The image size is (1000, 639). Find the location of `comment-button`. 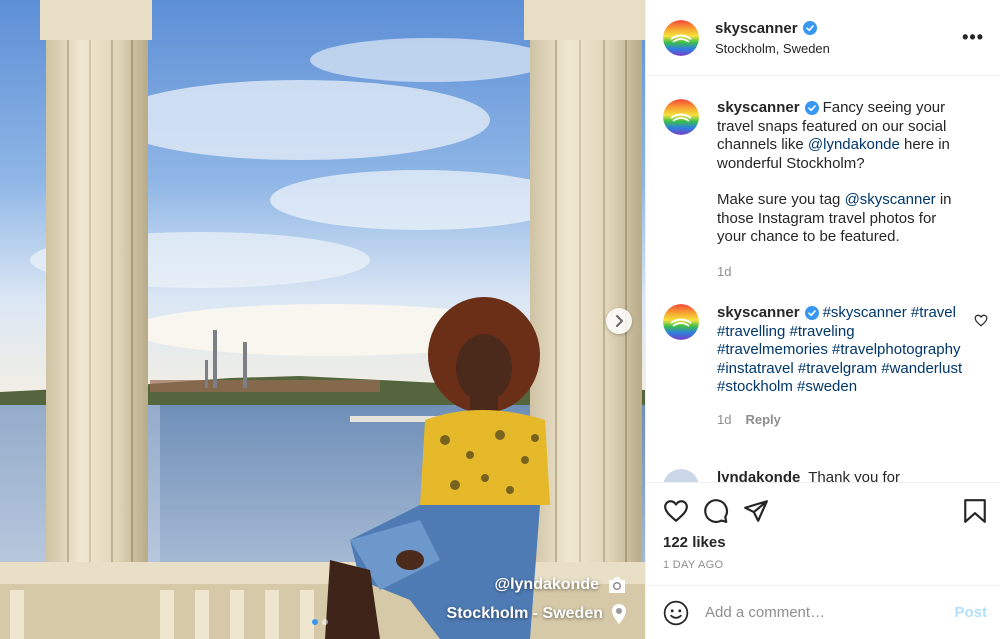

comment-button is located at coordinates (716, 511).